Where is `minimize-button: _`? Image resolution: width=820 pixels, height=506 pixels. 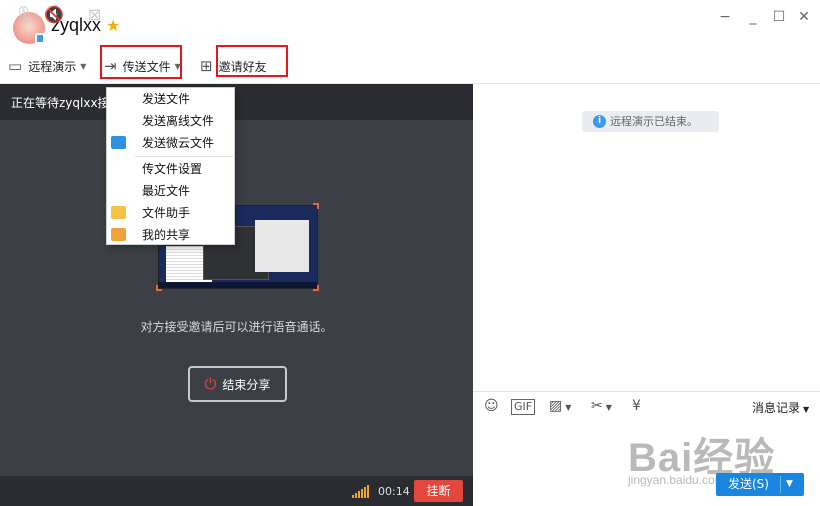
minimize-button: _ is located at coordinates (753, 17).